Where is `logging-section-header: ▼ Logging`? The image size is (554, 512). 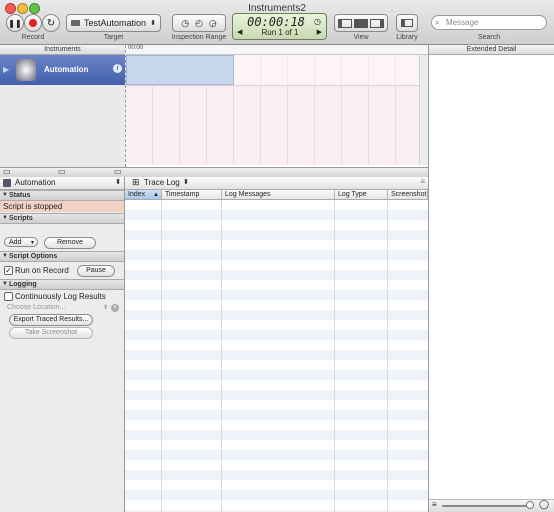
logging-section-header: ▼ Logging is located at coordinates (62, 284).